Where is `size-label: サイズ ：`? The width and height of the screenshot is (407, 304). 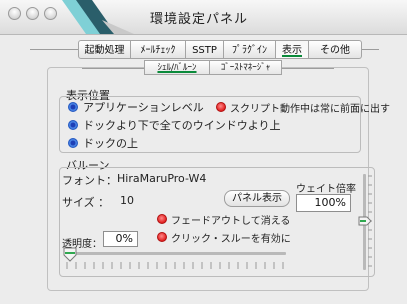
size-label: サイズ ： is located at coordinates (86, 202).